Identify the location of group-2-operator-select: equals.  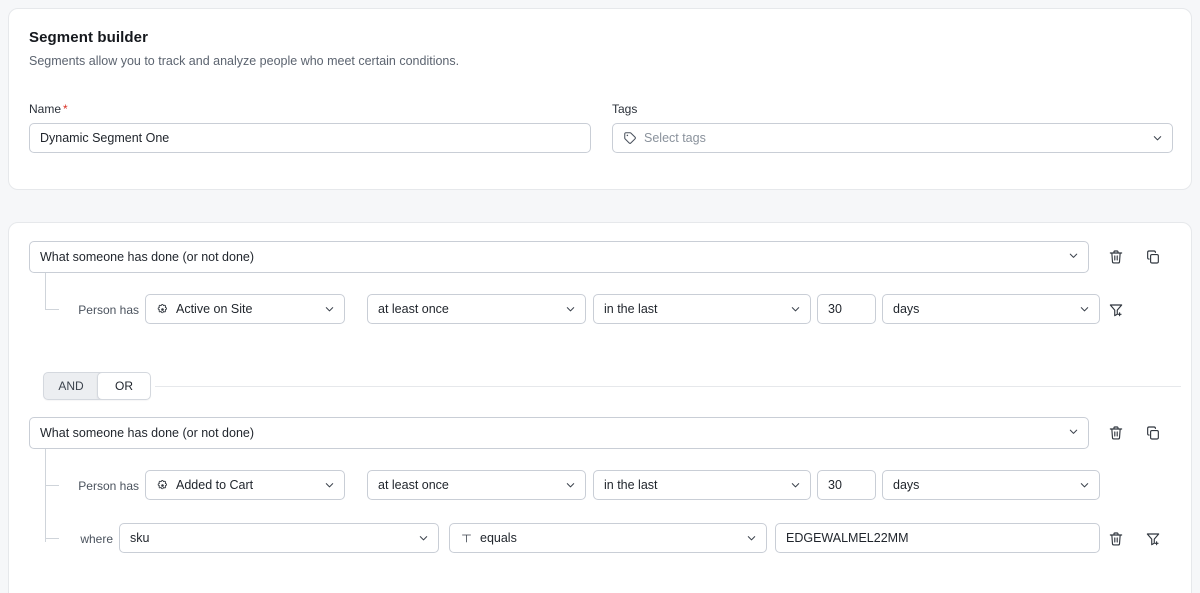
(608, 538).